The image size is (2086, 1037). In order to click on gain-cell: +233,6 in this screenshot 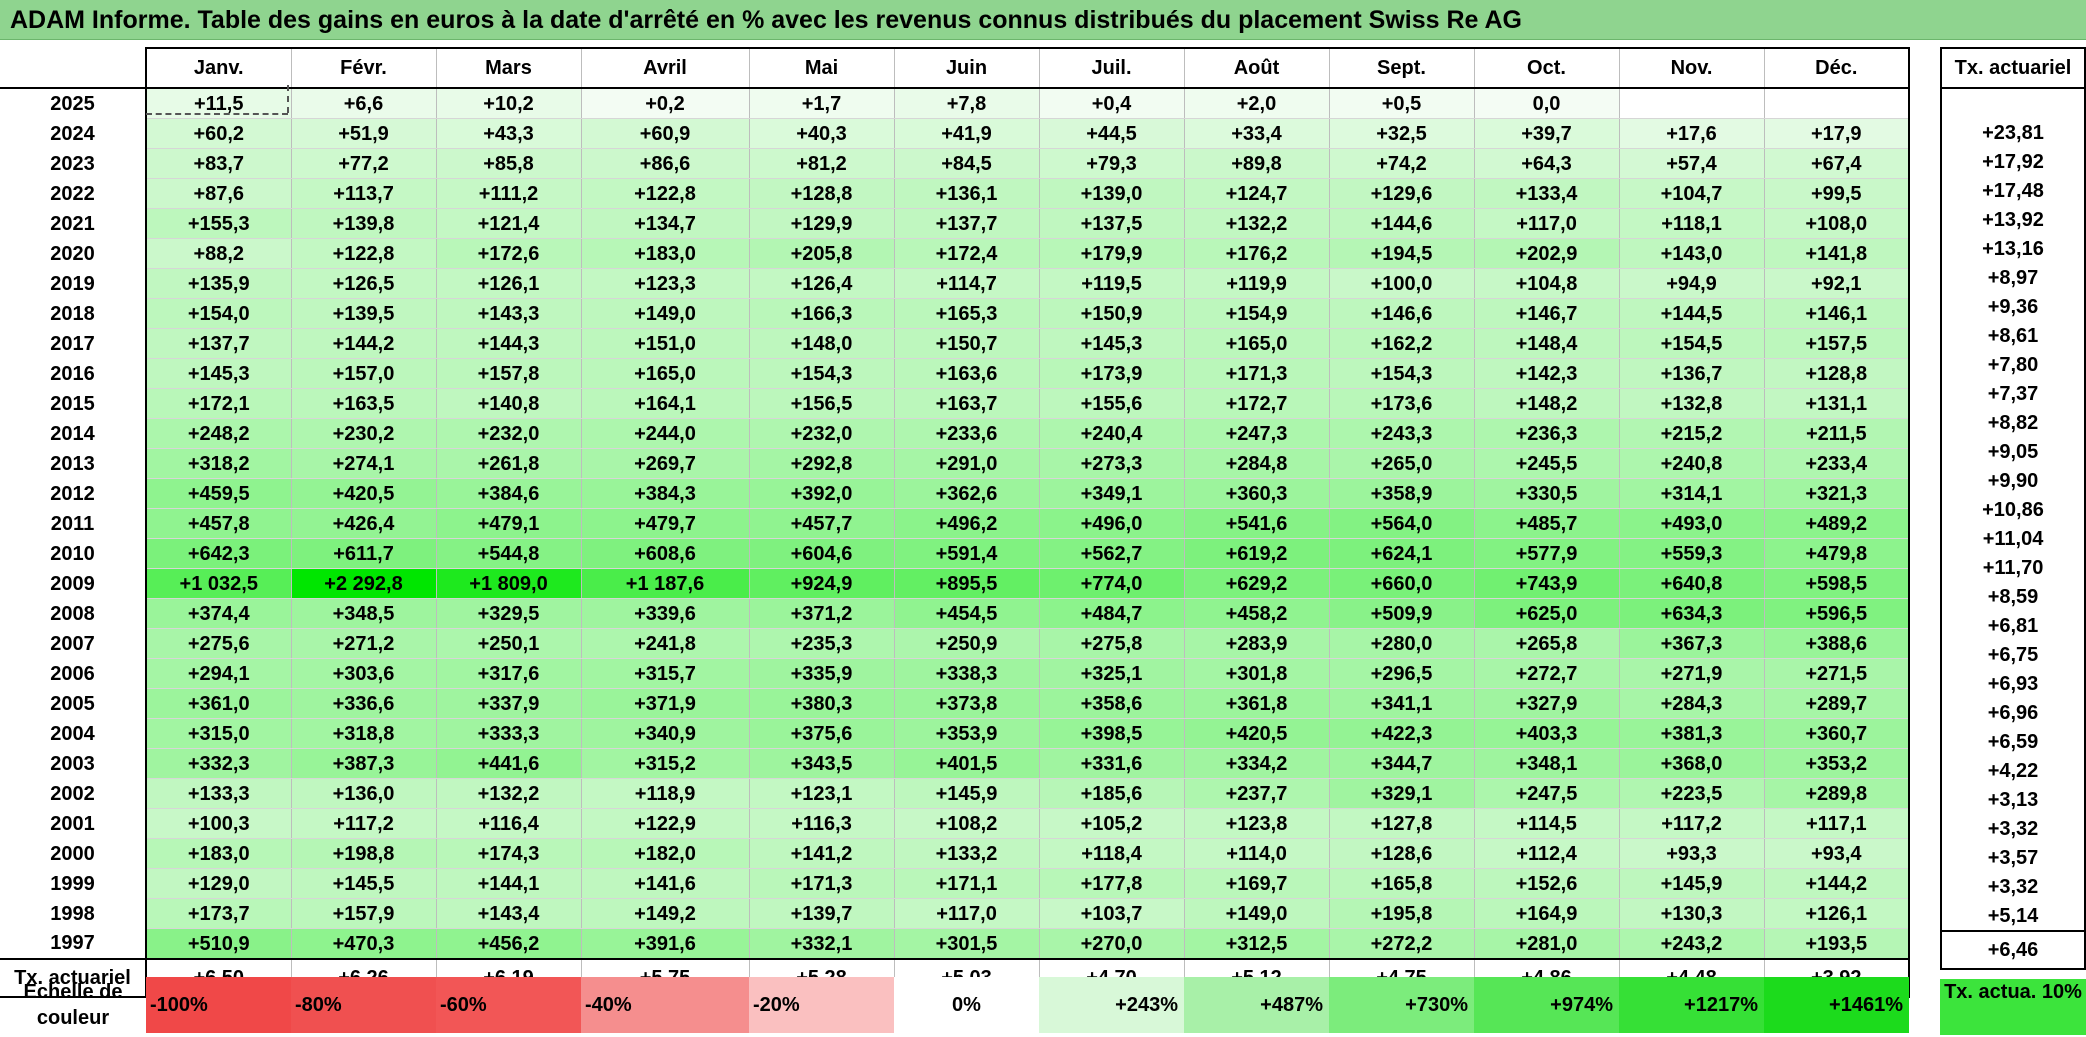, I will do `click(967, 433)`.